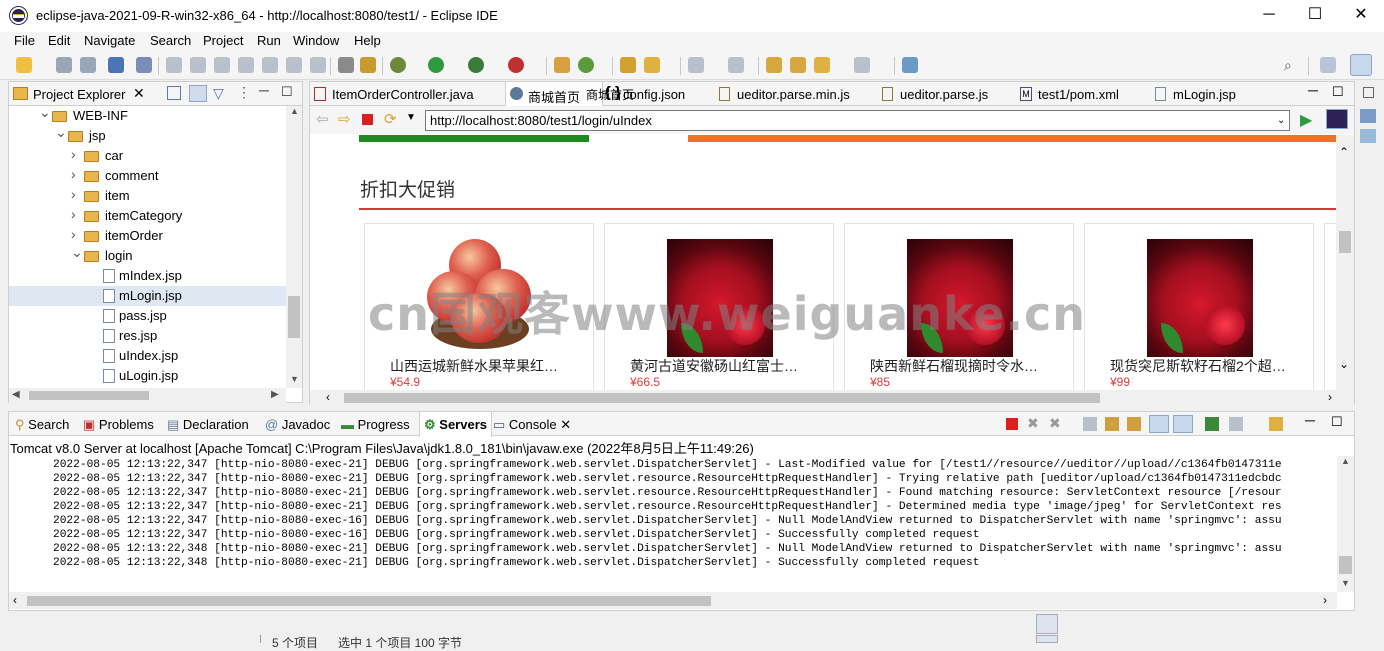  What do you see at coordinates (174, 65) in the screenshot?
I see `resume-icon` at bounding box center [174, 65].